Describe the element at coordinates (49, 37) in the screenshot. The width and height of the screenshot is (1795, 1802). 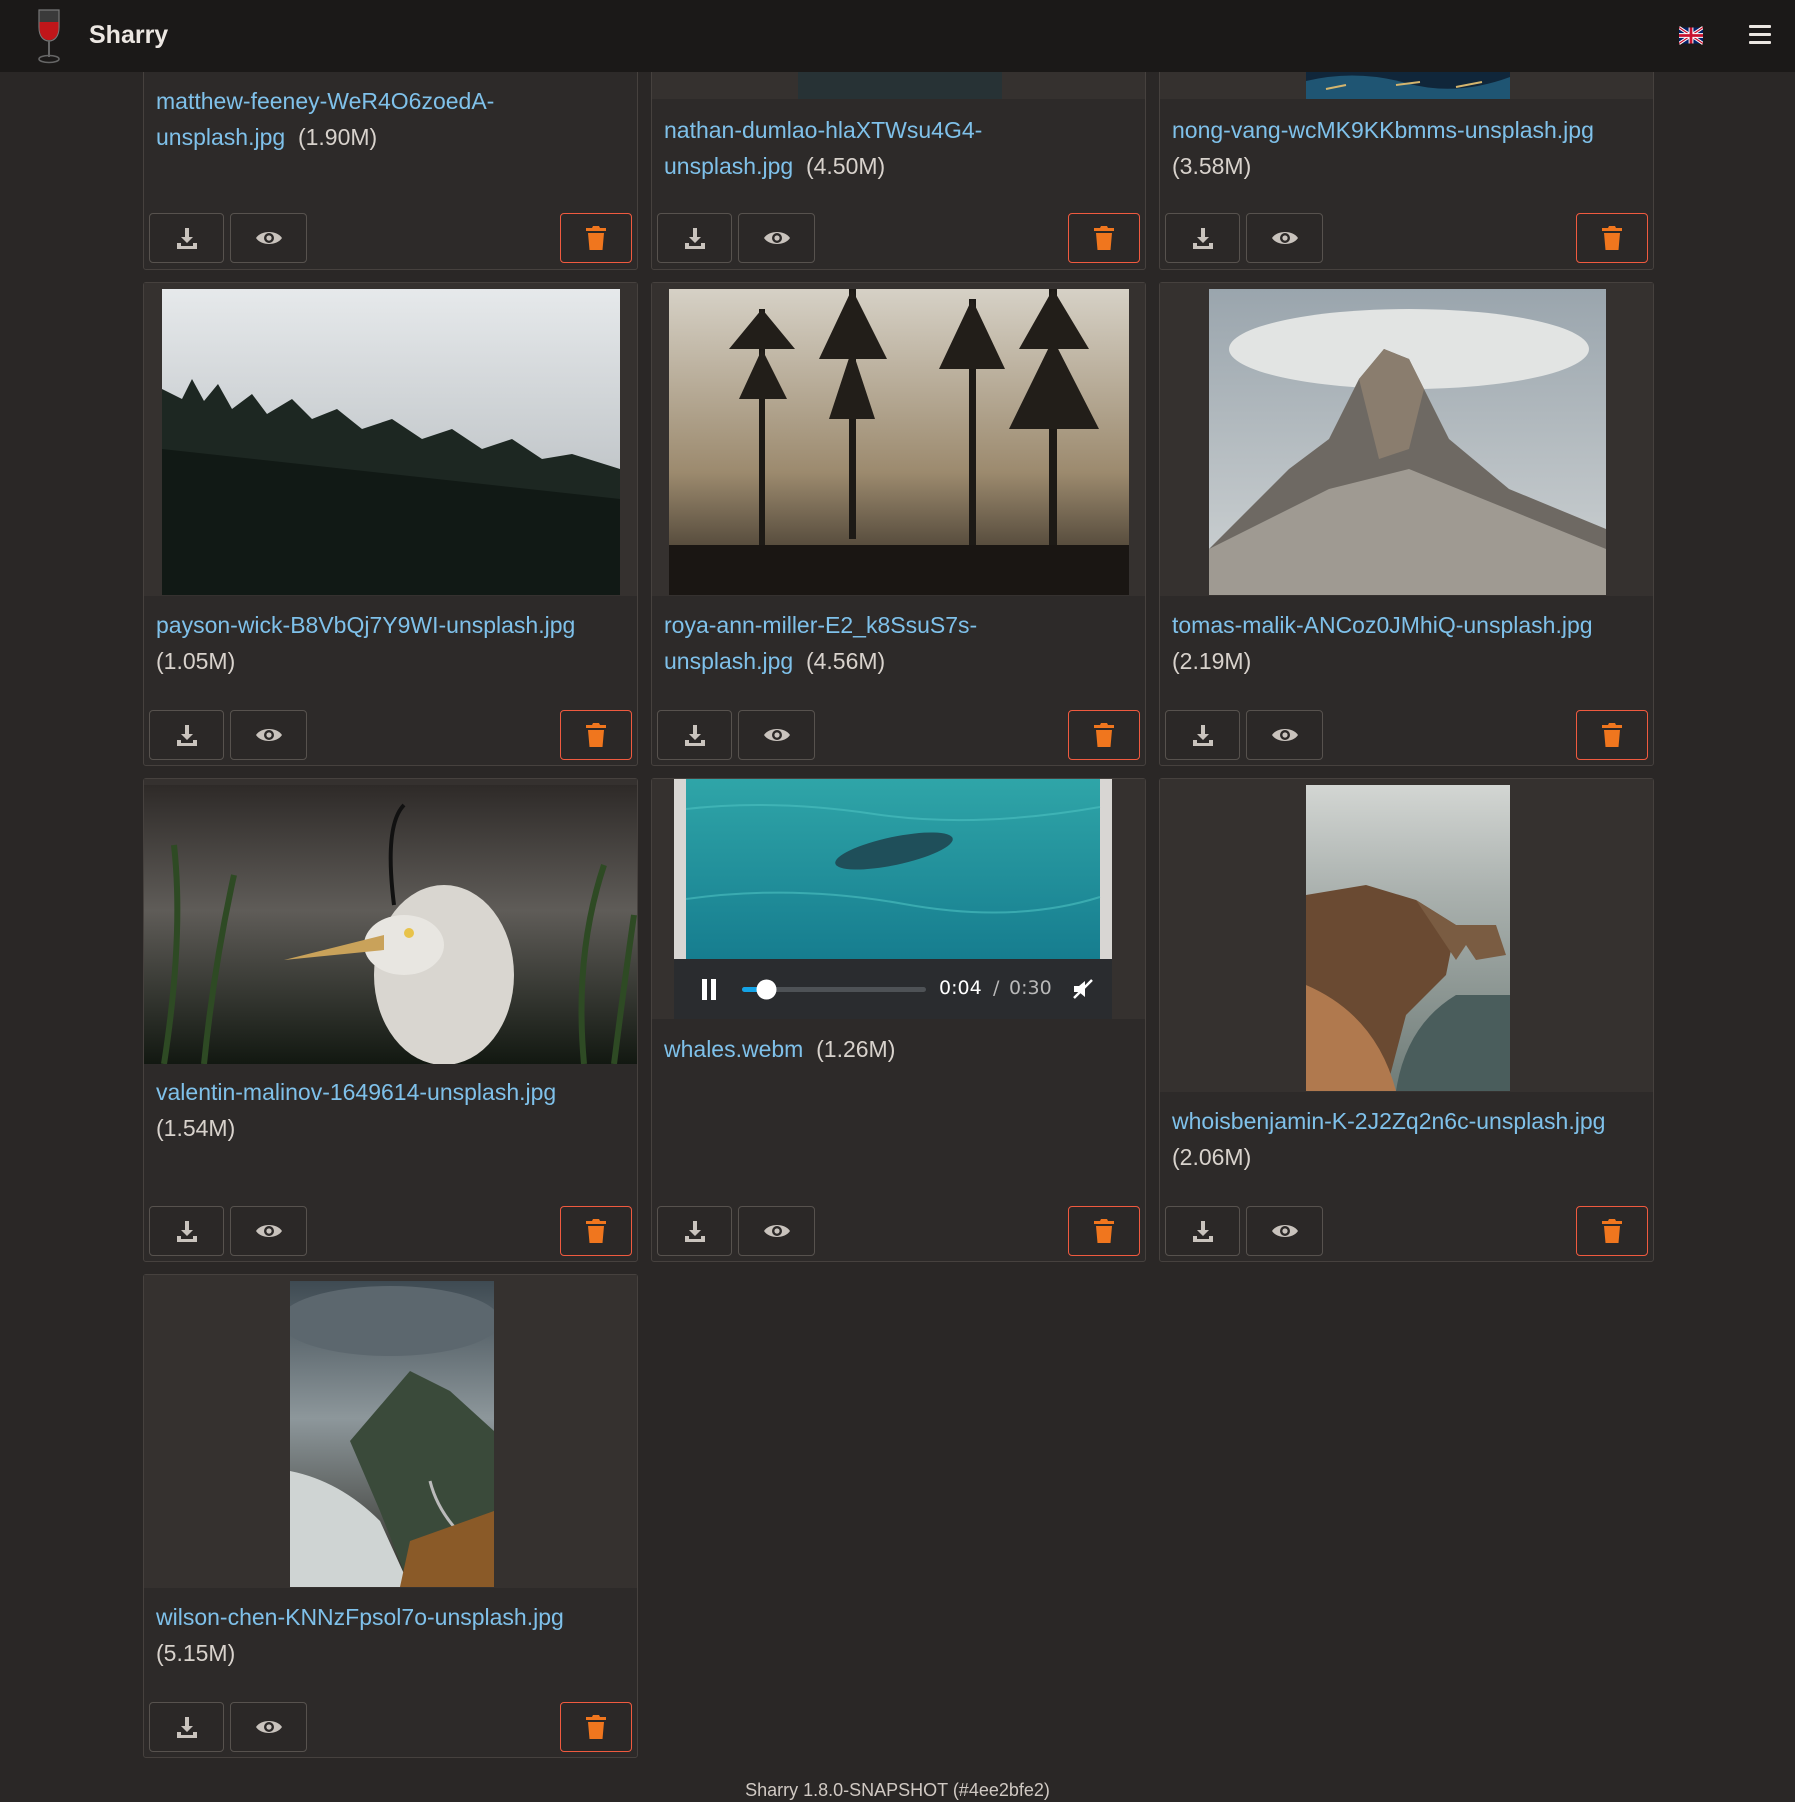
I see `wine-glass-icon` at that location.